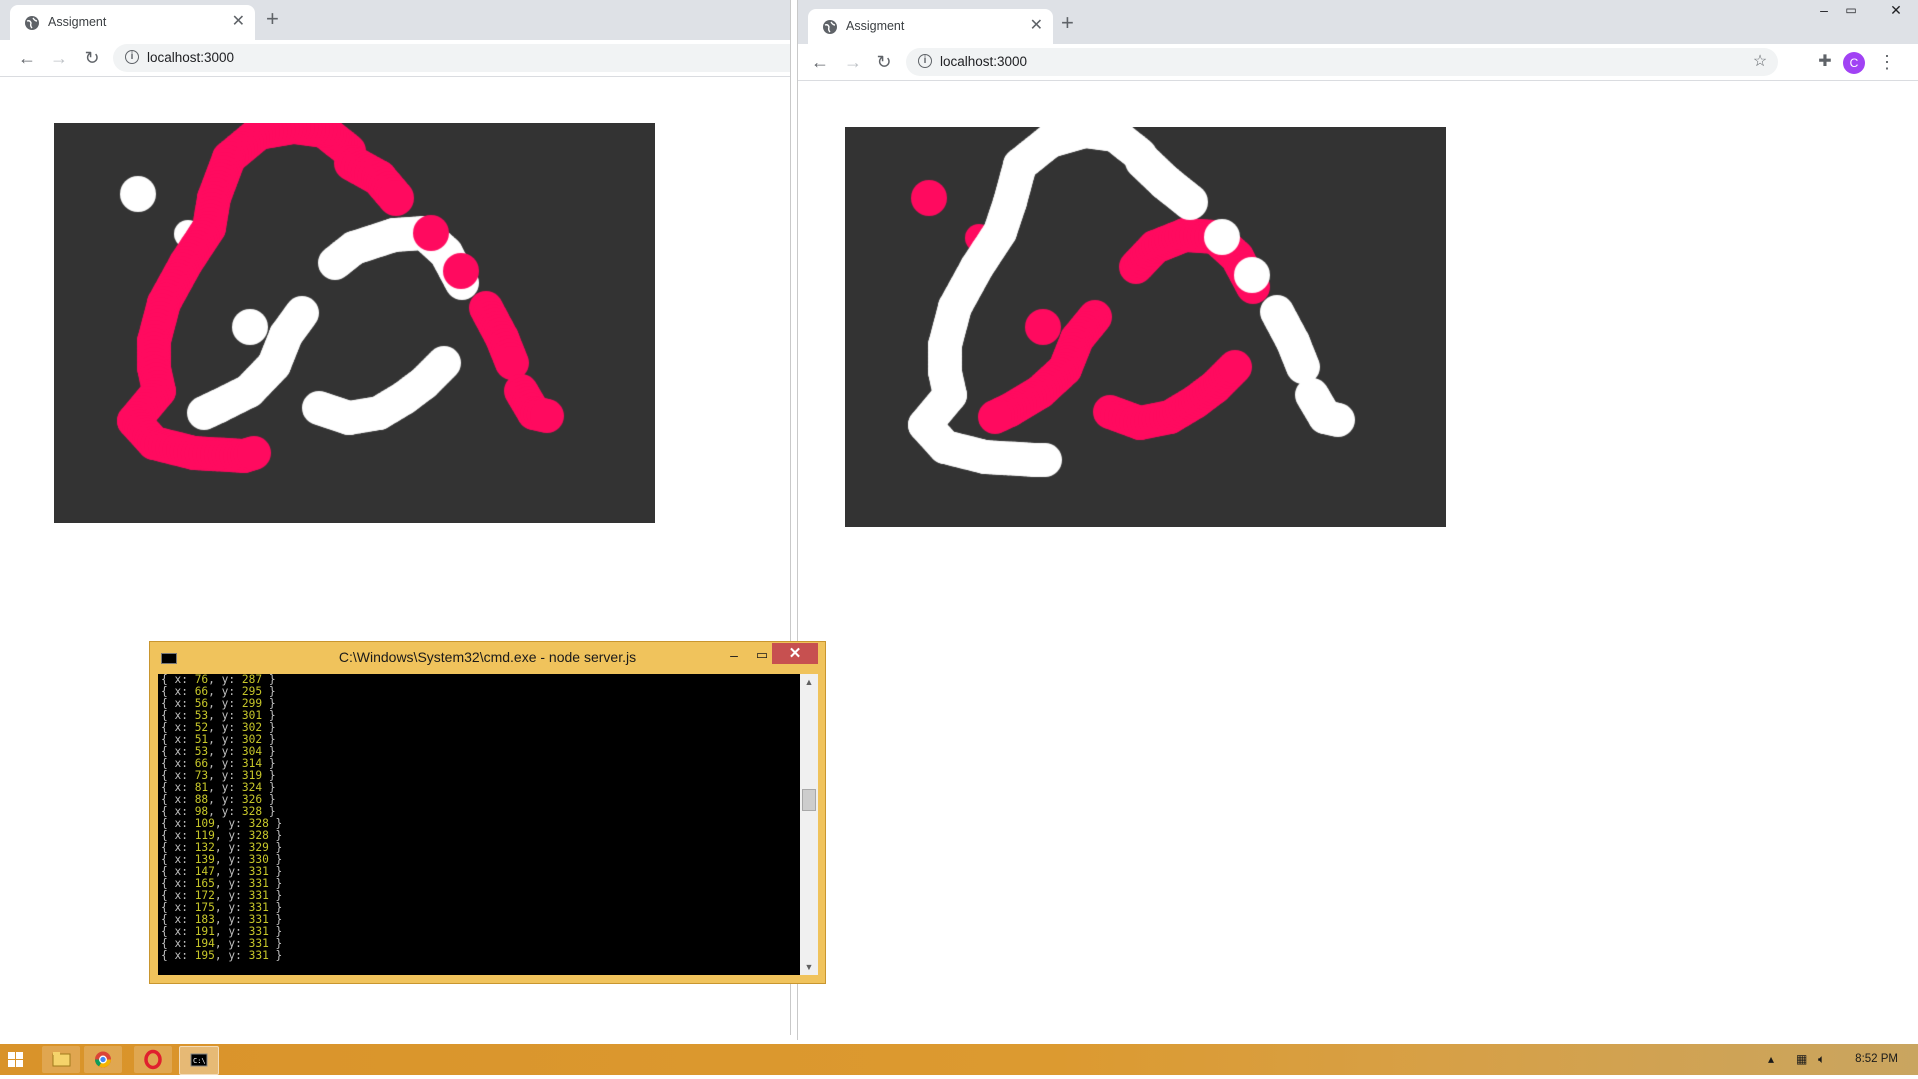  Describe the element at coordinates (795, 653) in the screenshot. I see `close-icon: ✕` at that location.